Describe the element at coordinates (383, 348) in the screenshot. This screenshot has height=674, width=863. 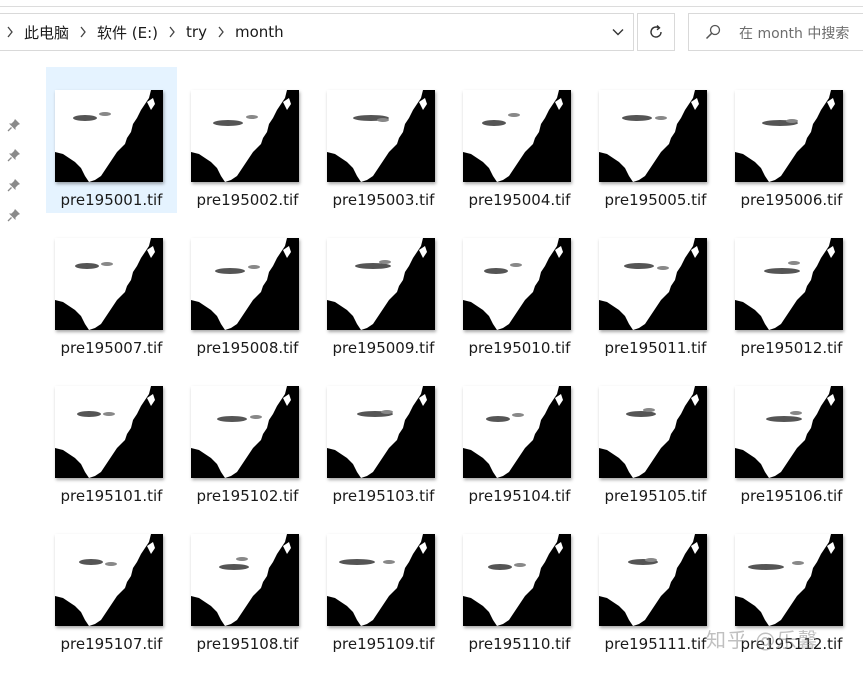
I see `file-name: pre195009.tif` at that location.